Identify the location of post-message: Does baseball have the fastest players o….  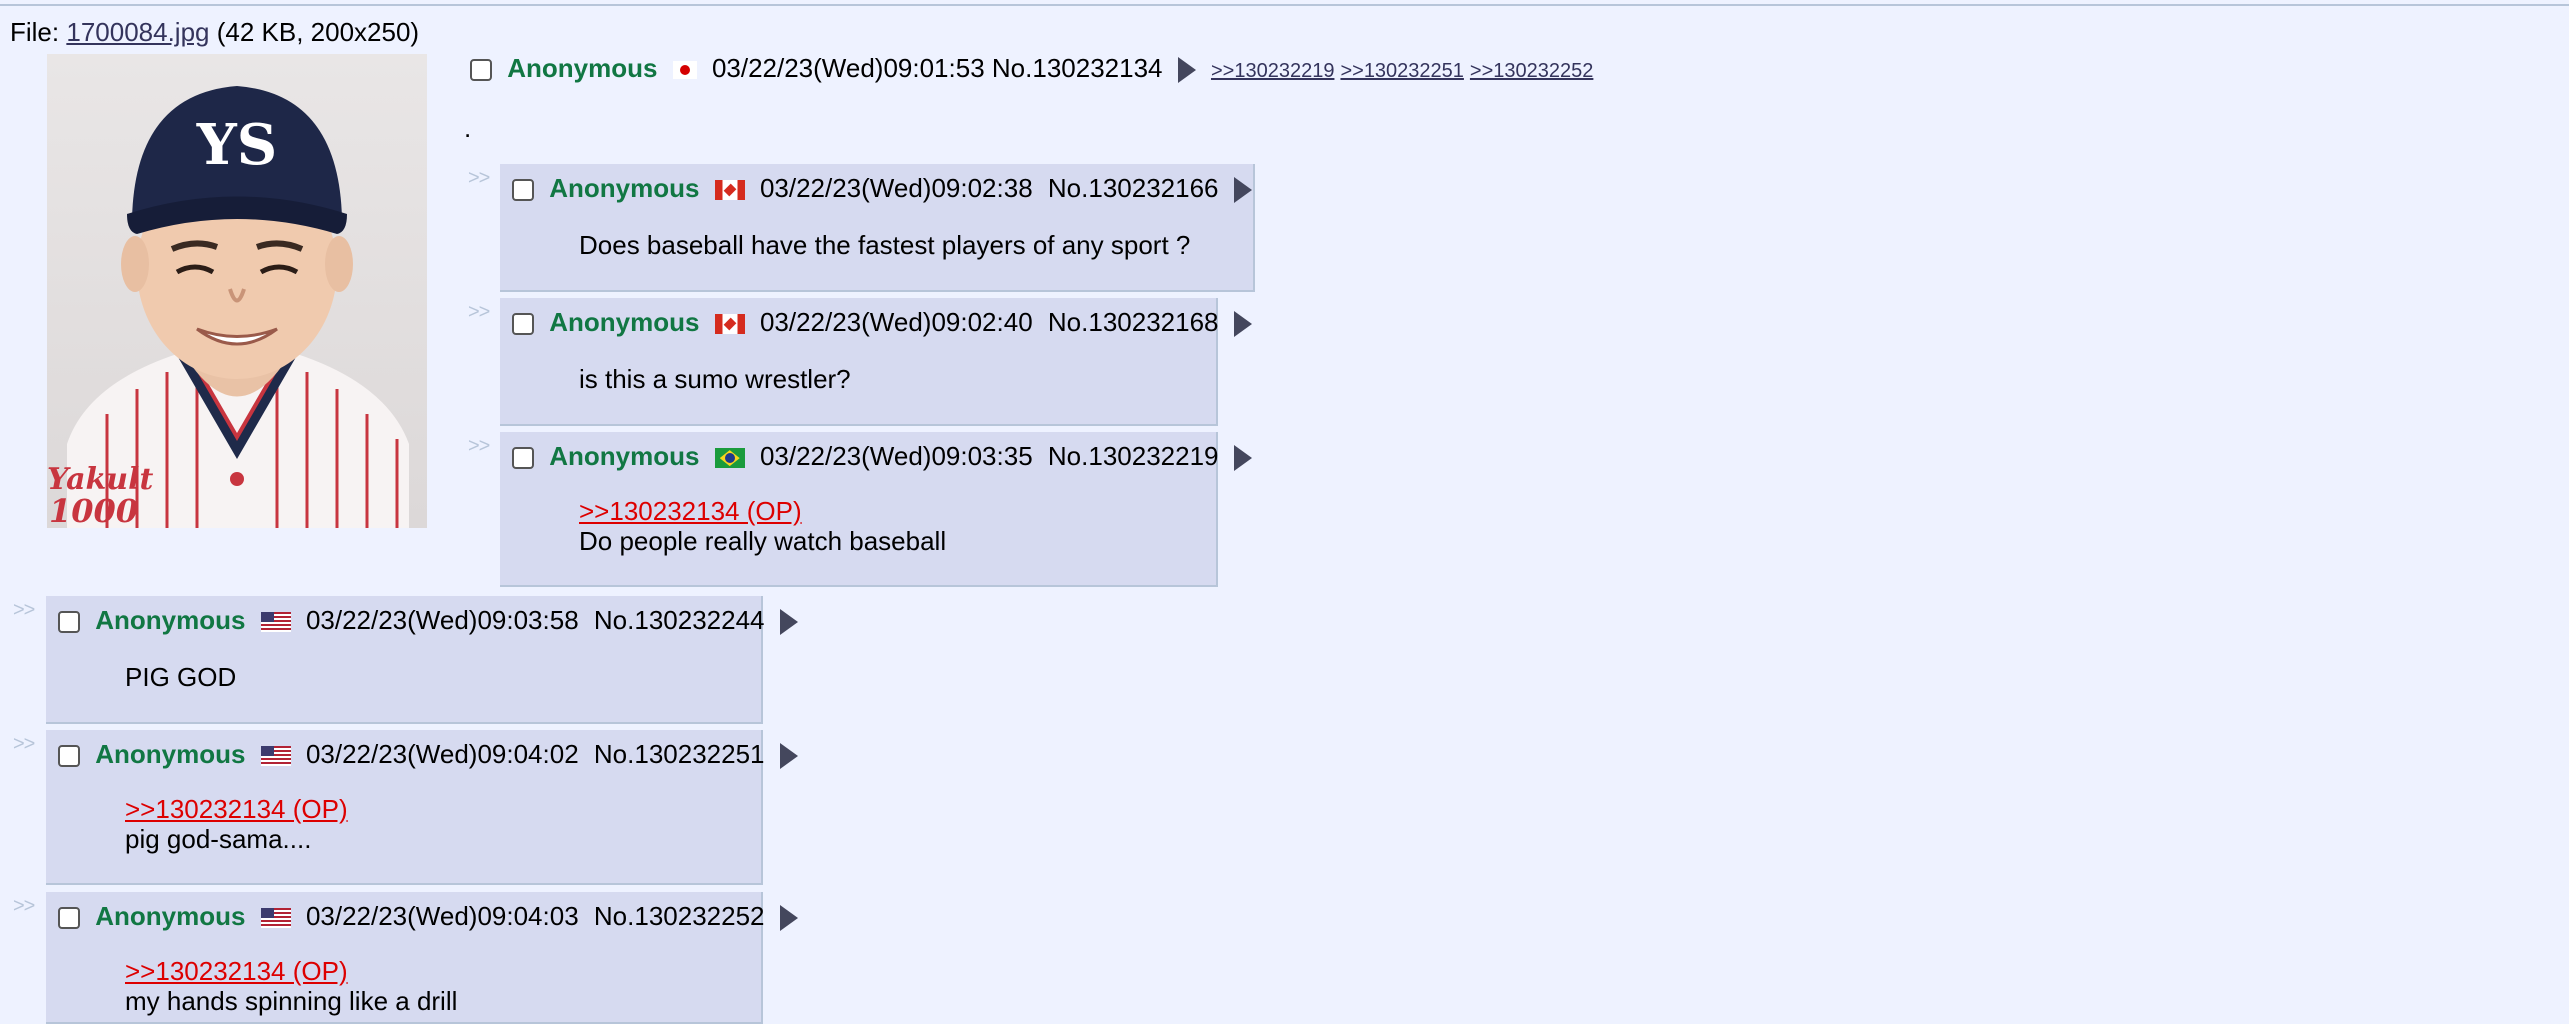
(885, 245).